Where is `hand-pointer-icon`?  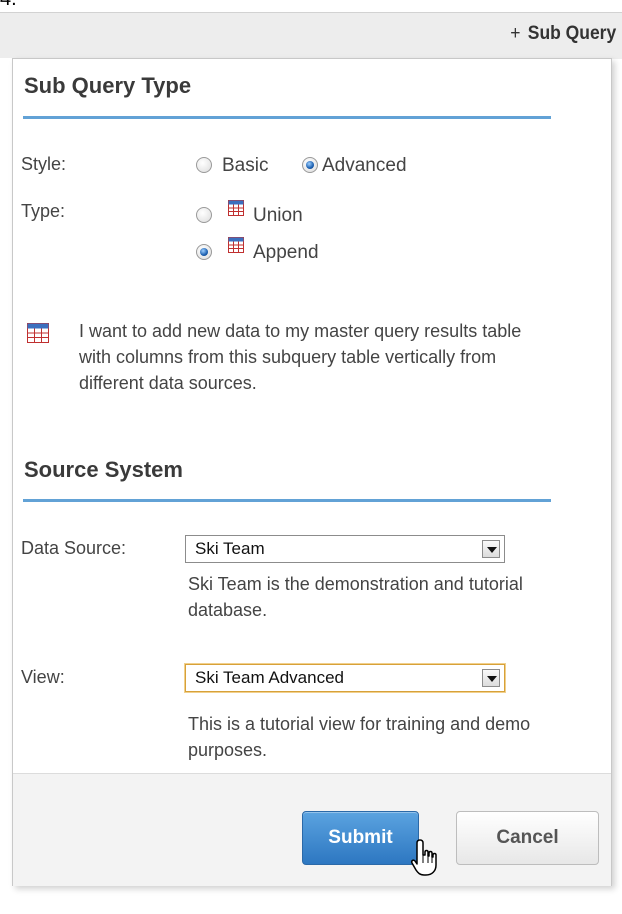
hand-pointer-icon is located at coordinates (424, 857).